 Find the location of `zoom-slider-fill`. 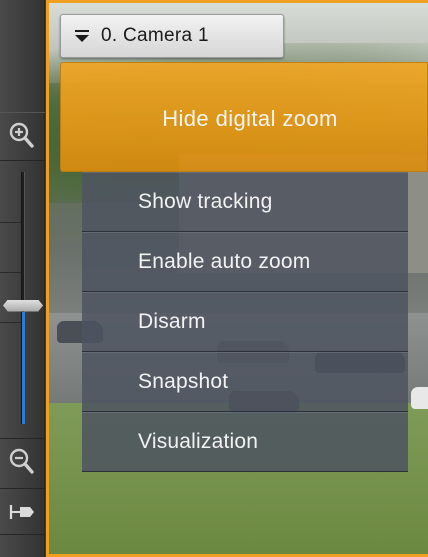

zoom-slider-fill is located at coordinates (23, 367).